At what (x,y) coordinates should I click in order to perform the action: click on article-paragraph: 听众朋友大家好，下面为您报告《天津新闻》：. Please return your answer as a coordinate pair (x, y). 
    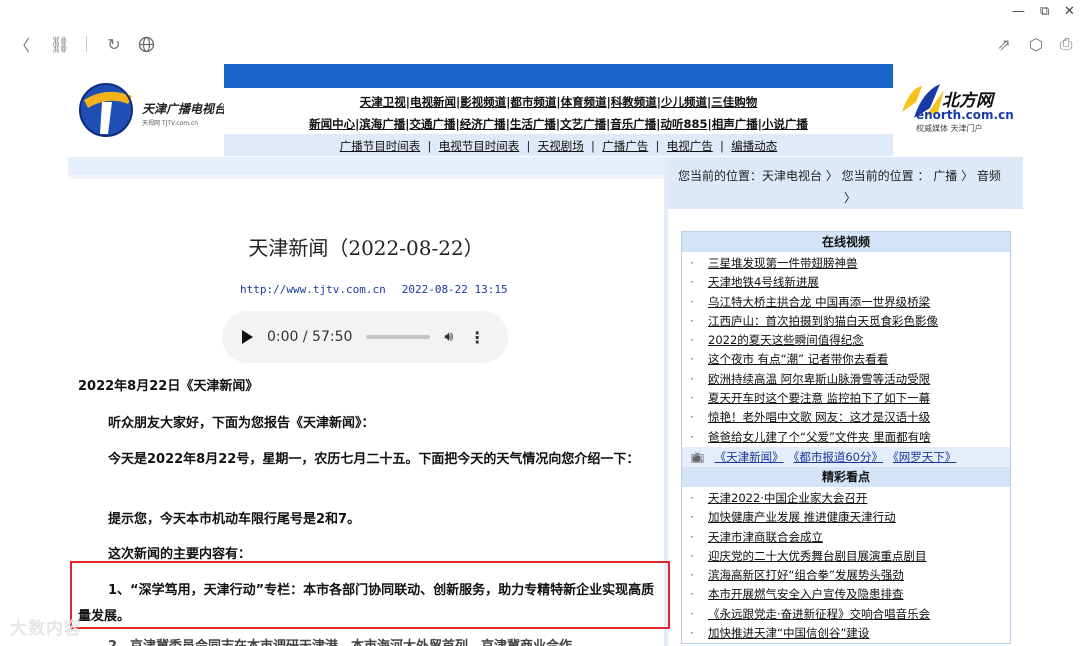
    Looking at the image, I should click on (241, 423).